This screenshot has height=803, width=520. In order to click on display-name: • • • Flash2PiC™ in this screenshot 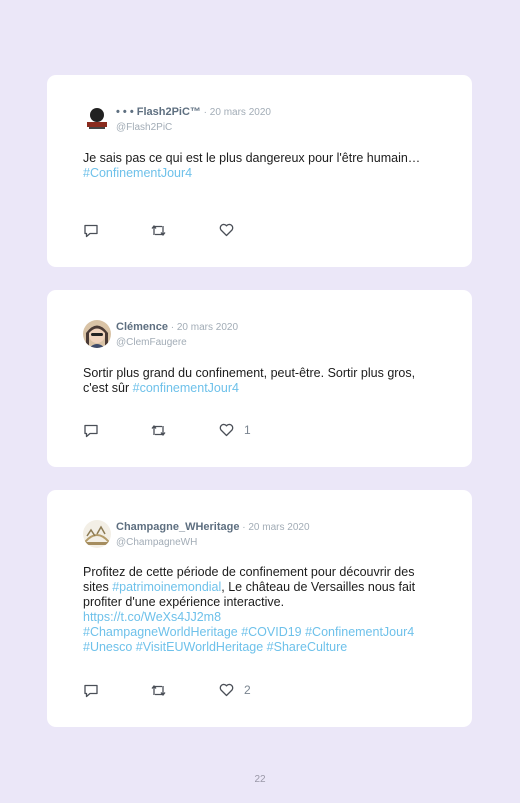, I will do `click(158, 112)`.